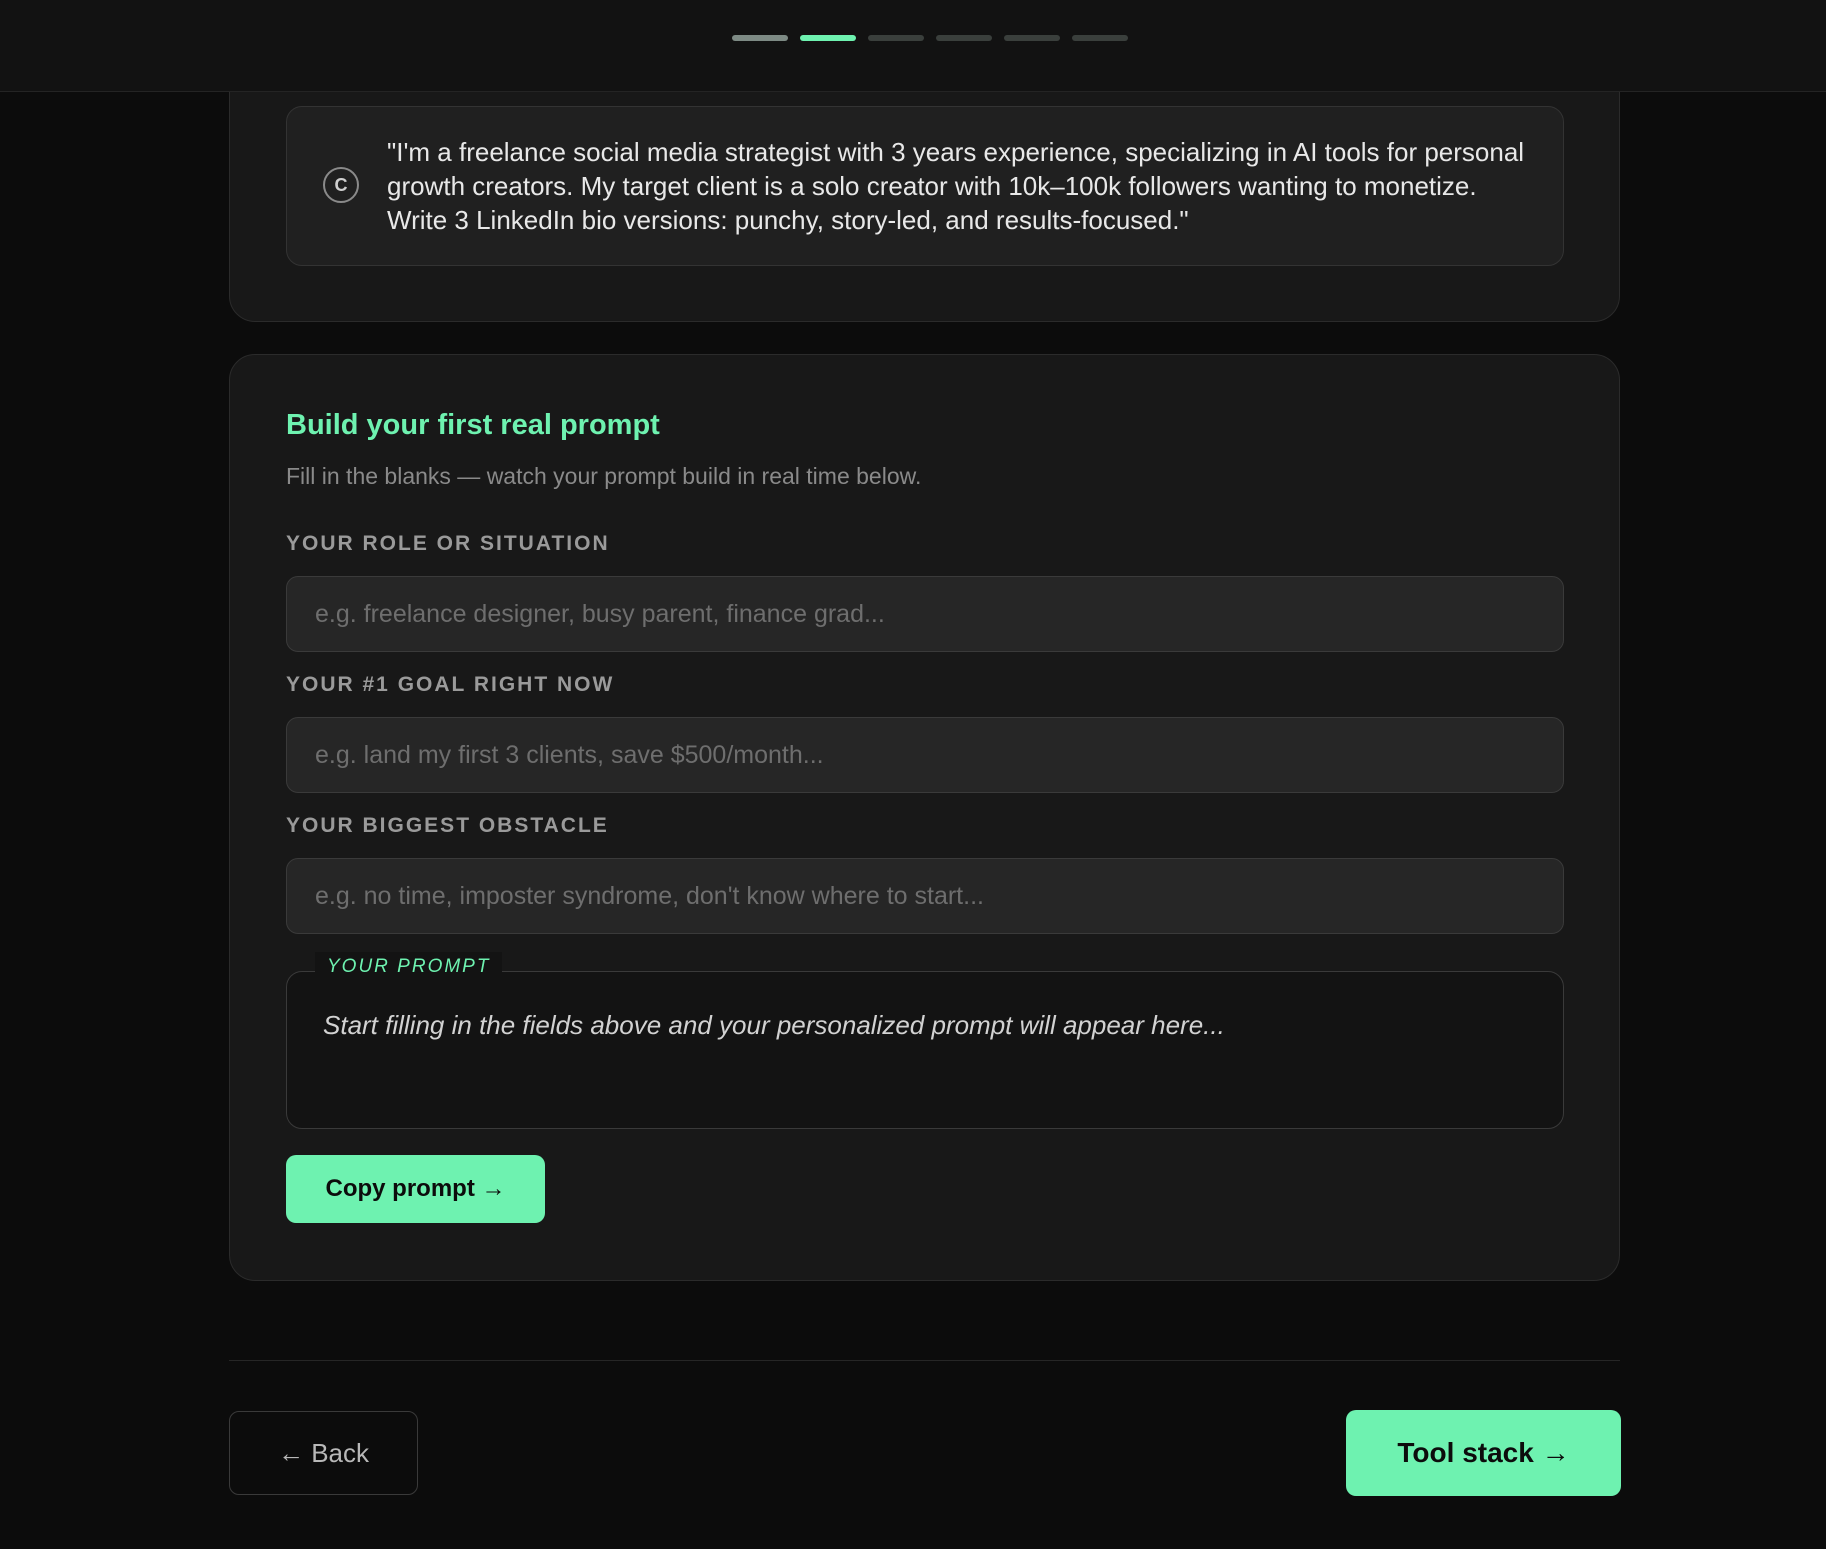 The height and width of the screenshot is (1549, 1826). I want to click on copy-prompt-button: Copy prompt →, so click(415, 1189).